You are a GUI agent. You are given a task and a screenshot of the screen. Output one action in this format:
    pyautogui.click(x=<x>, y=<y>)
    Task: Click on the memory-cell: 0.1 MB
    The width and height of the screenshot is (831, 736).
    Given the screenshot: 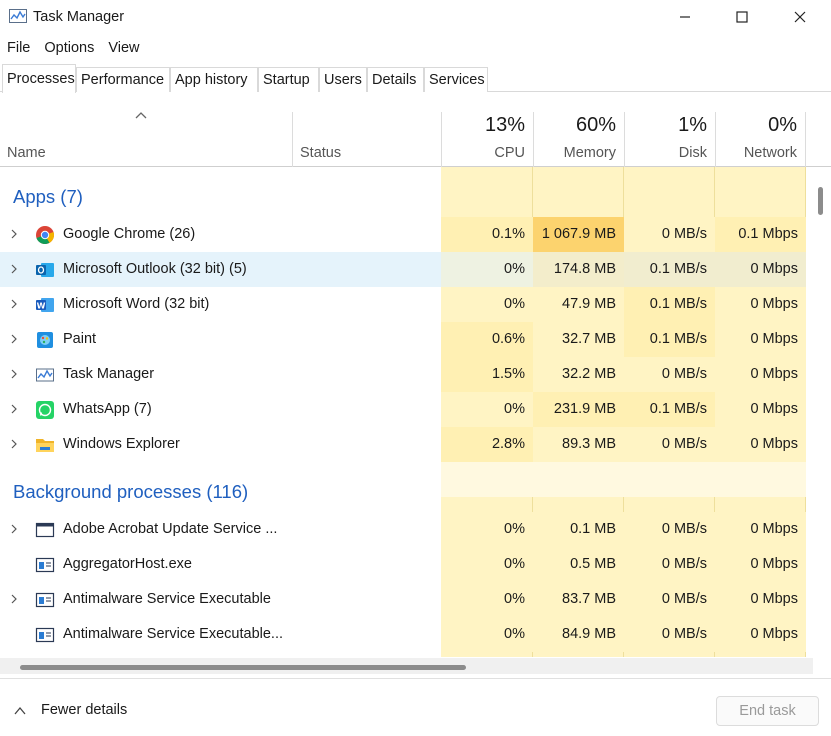 What is the action you would take?
    pyautogui.click(x=578, y=529)
    